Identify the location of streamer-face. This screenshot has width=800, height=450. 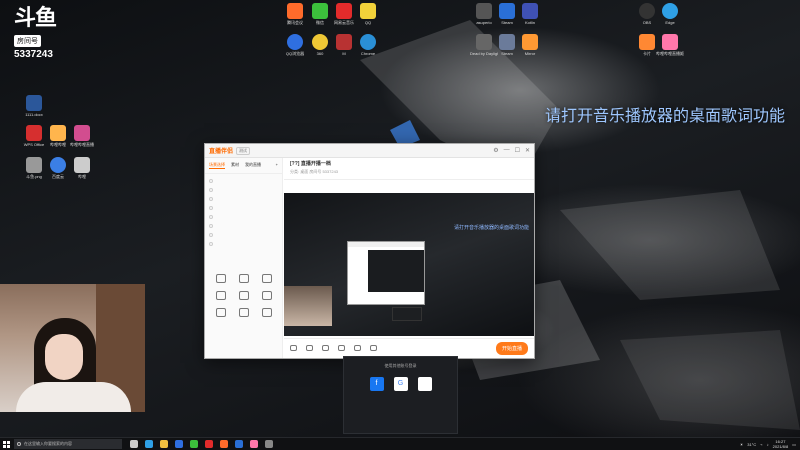
(64, 357).